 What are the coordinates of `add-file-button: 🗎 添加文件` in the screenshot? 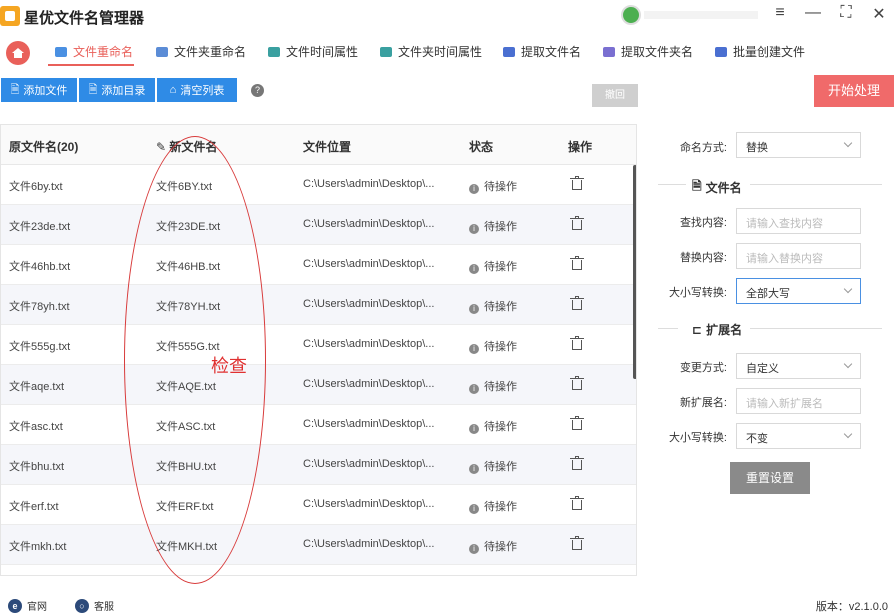 It's located at (39, 90).